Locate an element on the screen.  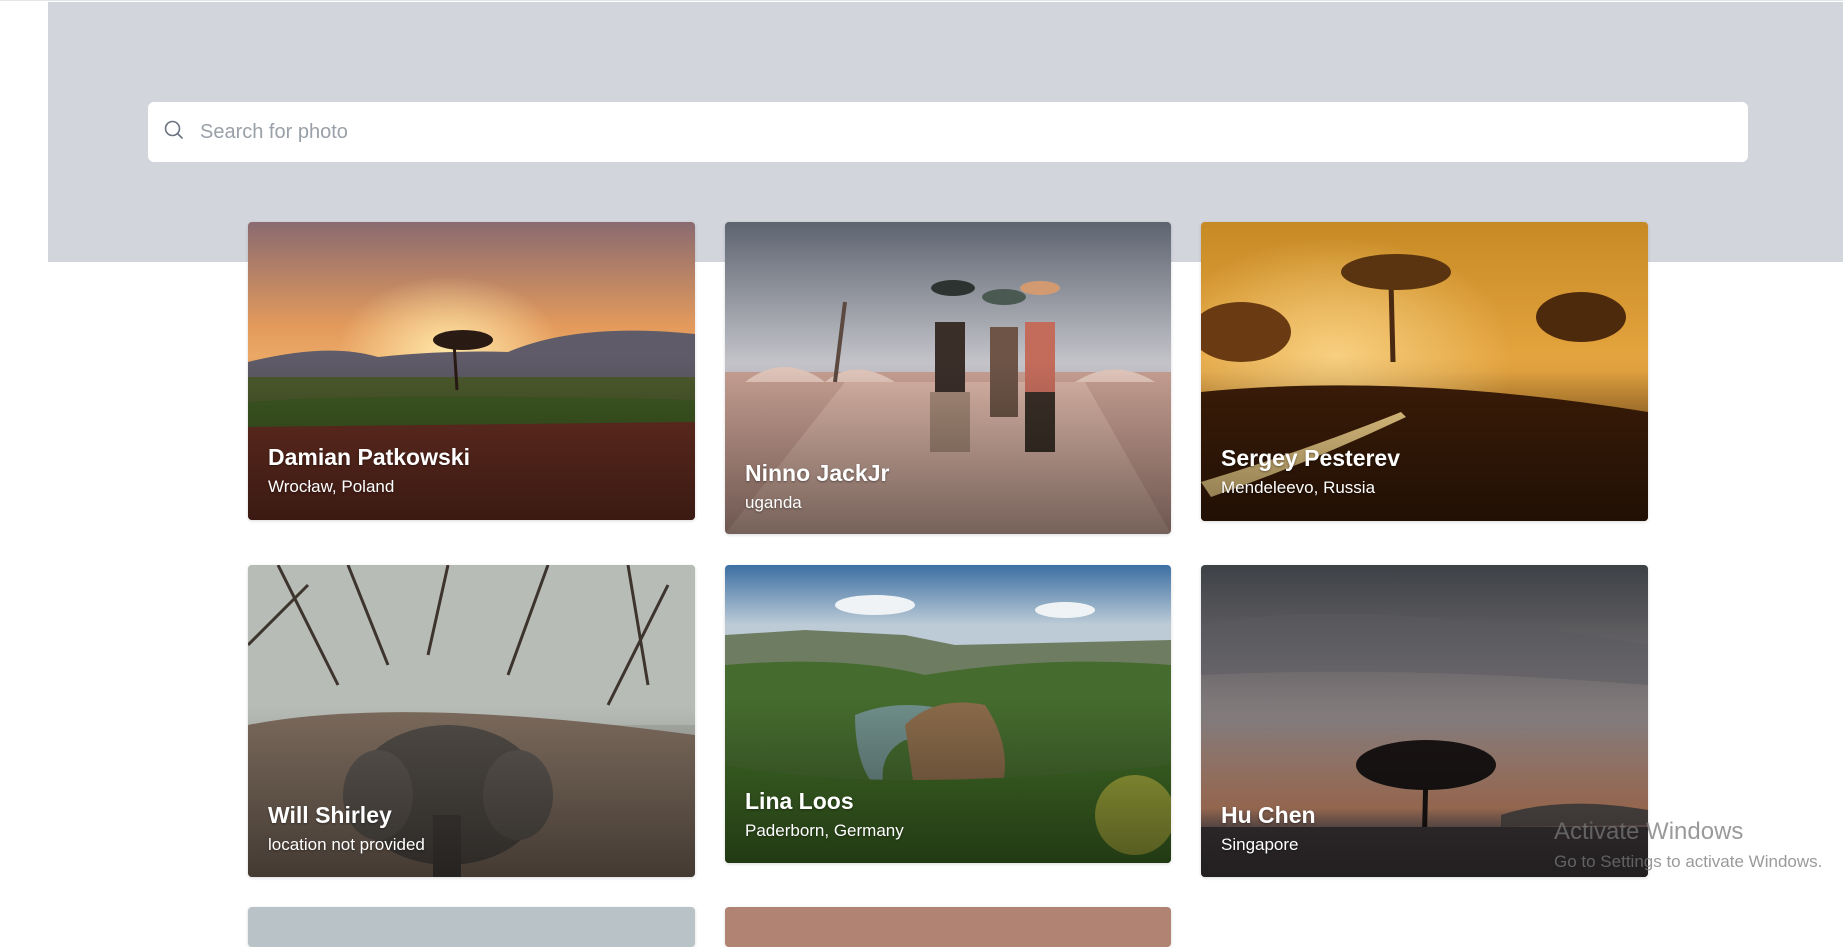
photo-location: location not provided is located at coordinates (346, 844).